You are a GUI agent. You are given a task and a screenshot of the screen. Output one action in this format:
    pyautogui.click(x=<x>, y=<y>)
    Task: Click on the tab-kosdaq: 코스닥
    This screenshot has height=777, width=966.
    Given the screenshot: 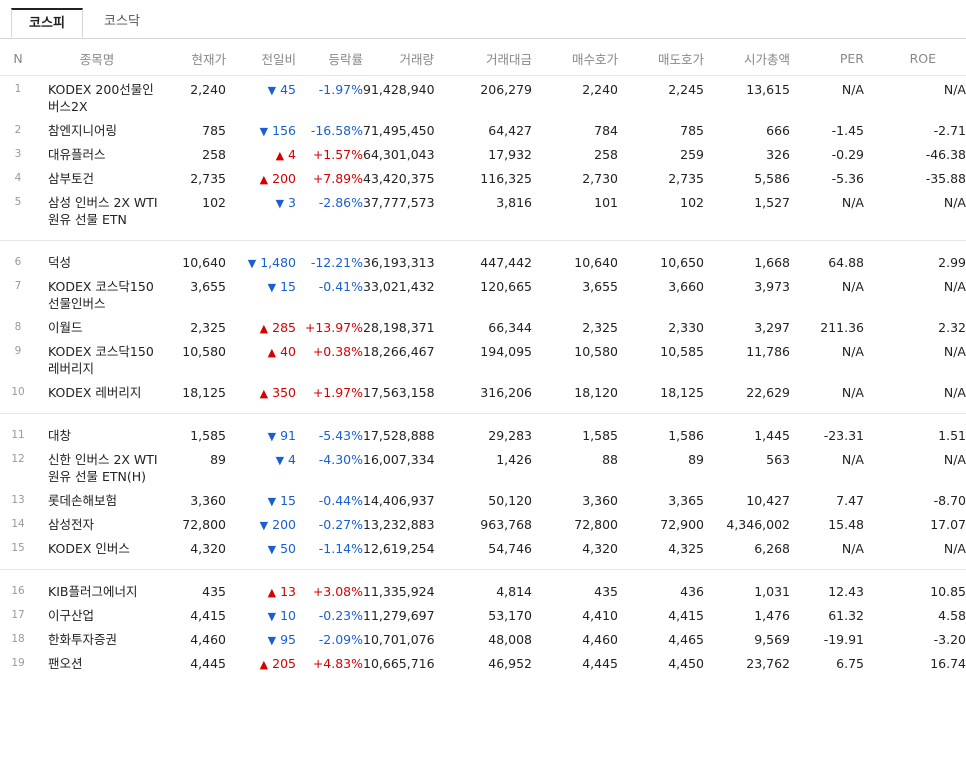 What is the action you would take?
    pyautogui.click(x=122, y=23)
    